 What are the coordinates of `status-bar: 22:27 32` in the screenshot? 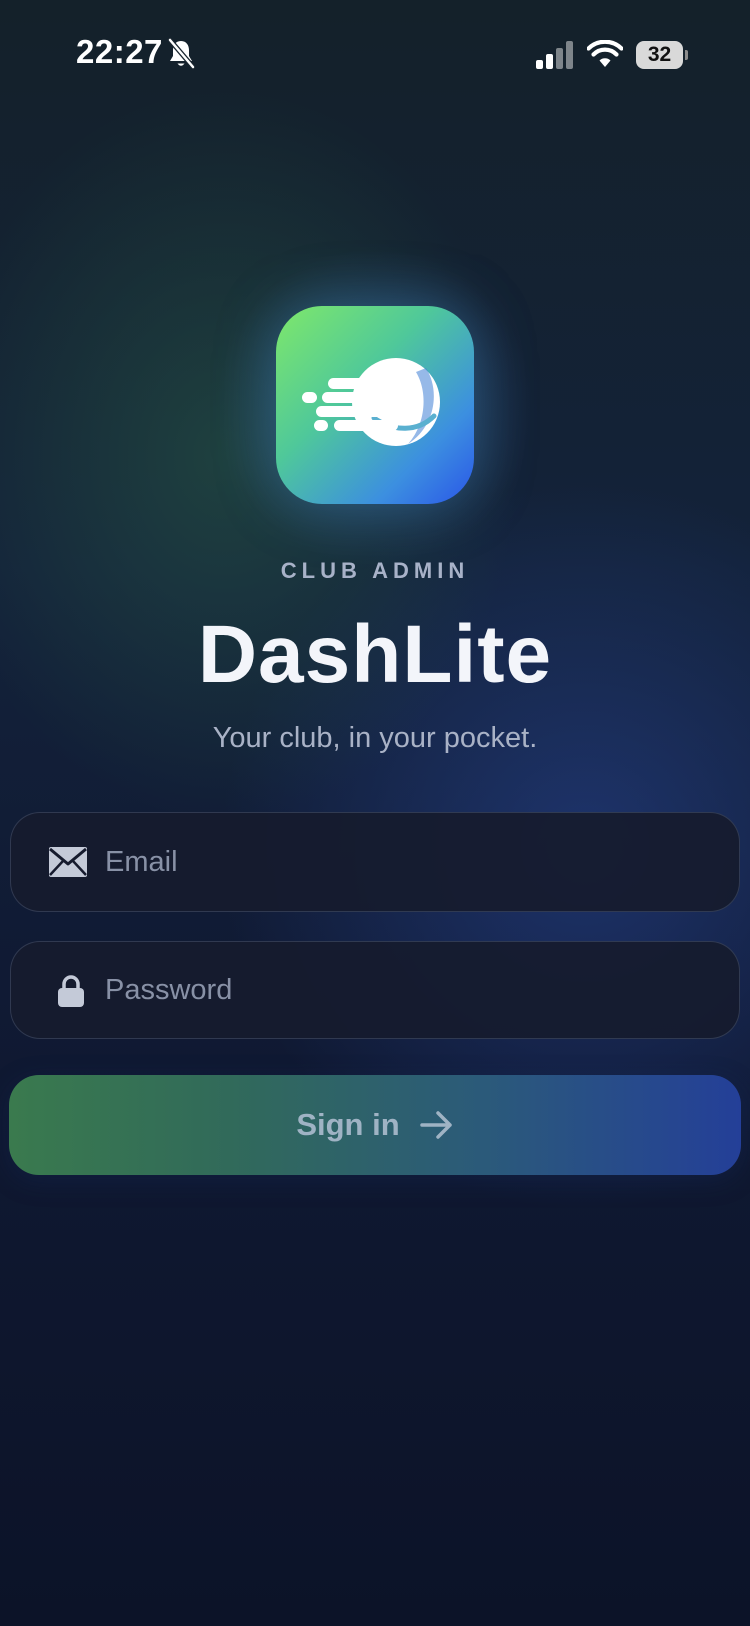 It's located at (375, 55).